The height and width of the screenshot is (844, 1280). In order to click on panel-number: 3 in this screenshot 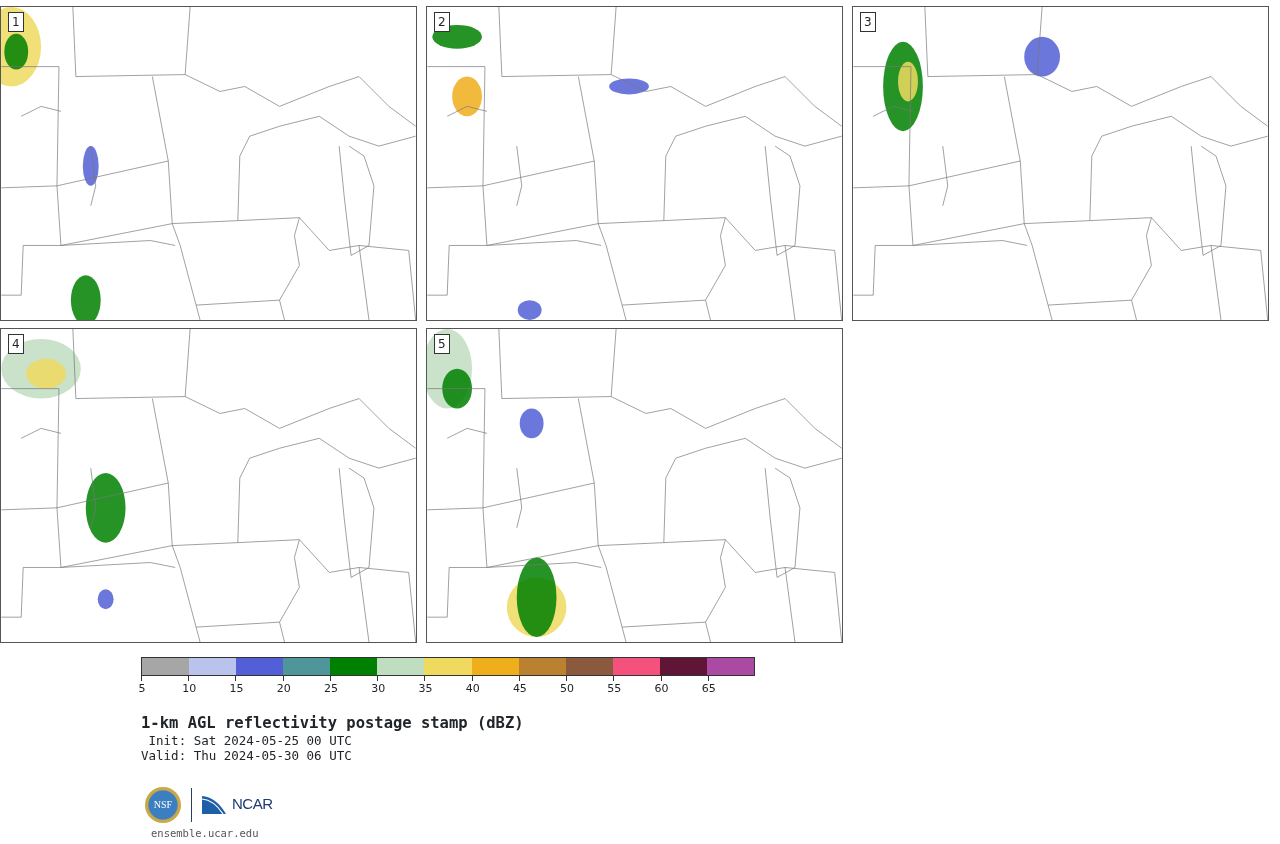, I will do `click(868, 22)`.